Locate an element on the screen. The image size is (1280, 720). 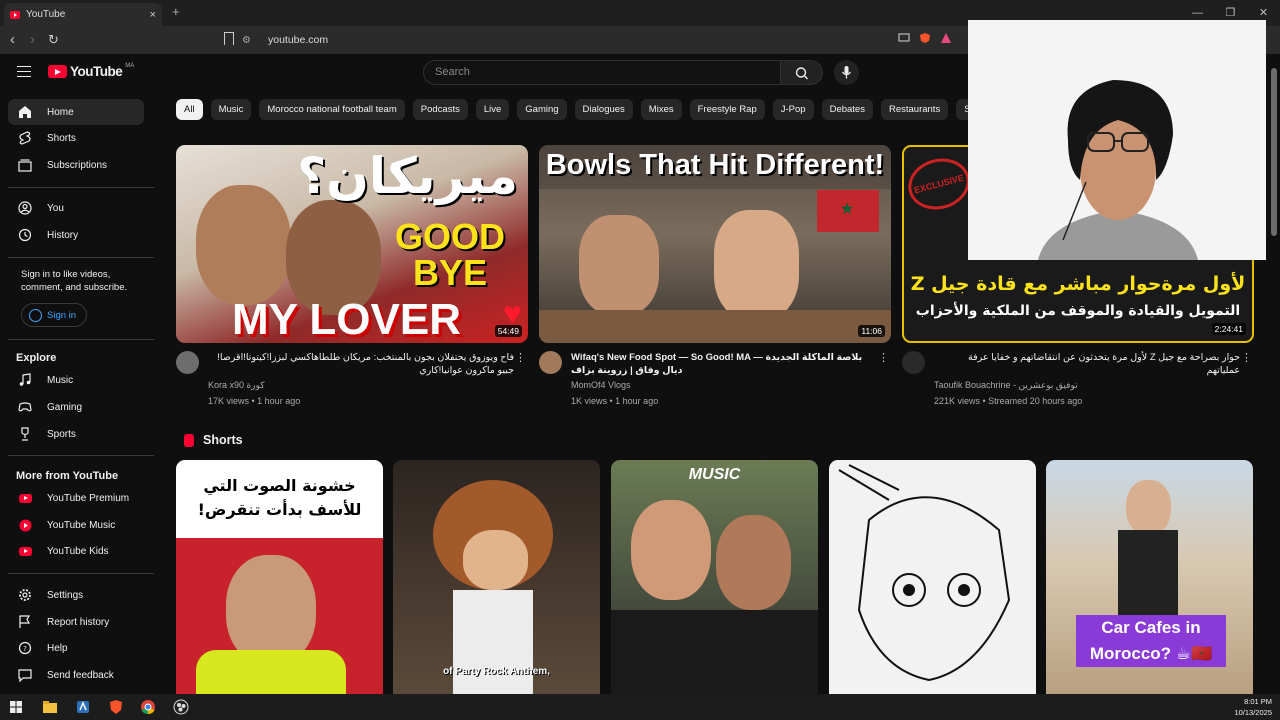
brave-shield-icon is located at coordinates (925, 38).